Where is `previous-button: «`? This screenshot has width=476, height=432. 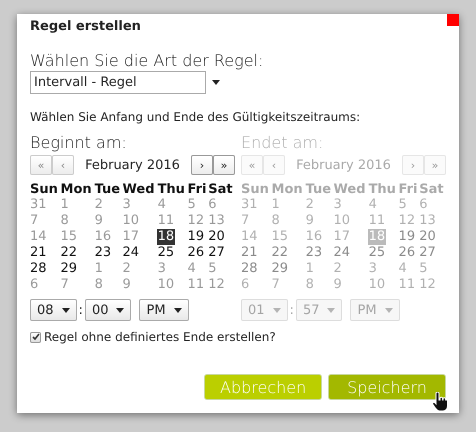 previous-button: « is located at coordinates (41, 165).